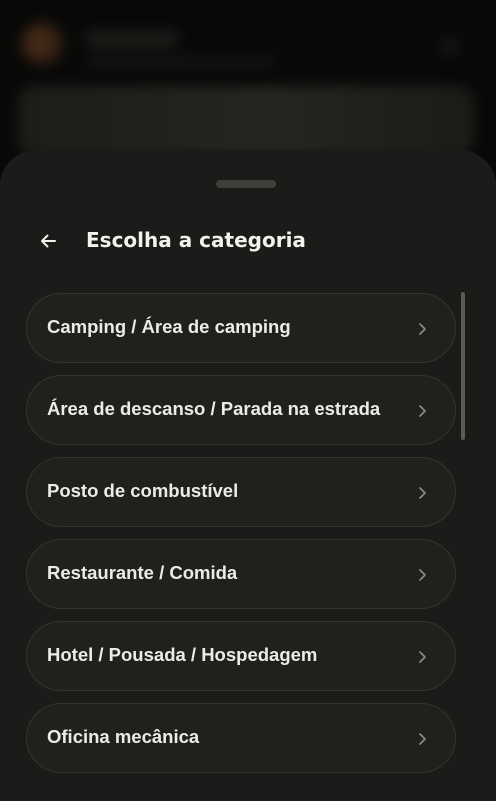 This screenshot has width=496, height=801. What do you see at coordinates (241, 738) in the screenshot?
I see `category-item: Oficina mecânica` at bounding box center [241, 738].